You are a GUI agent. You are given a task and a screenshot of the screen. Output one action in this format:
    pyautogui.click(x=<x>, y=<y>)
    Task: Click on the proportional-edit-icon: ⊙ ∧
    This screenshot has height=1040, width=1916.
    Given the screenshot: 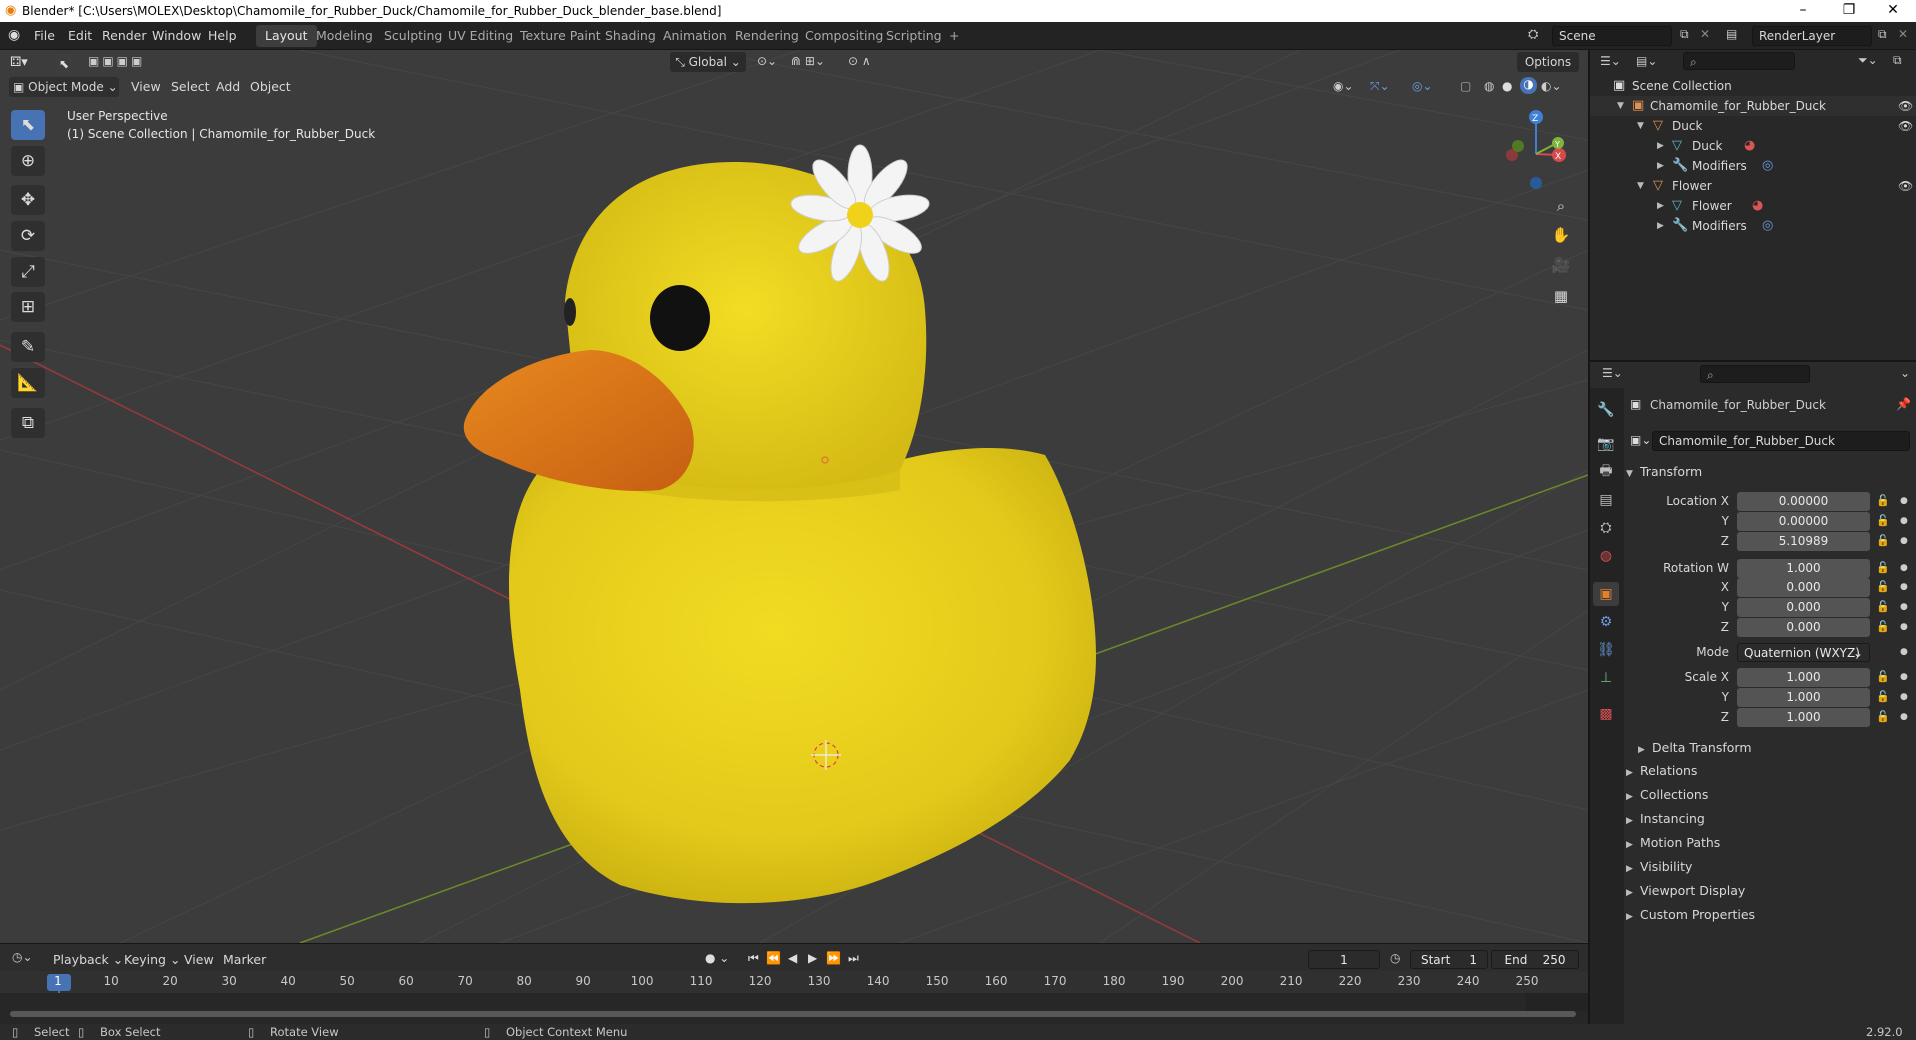 What is the action you would take?
    pyautogui.click(x=859, y=61)
    